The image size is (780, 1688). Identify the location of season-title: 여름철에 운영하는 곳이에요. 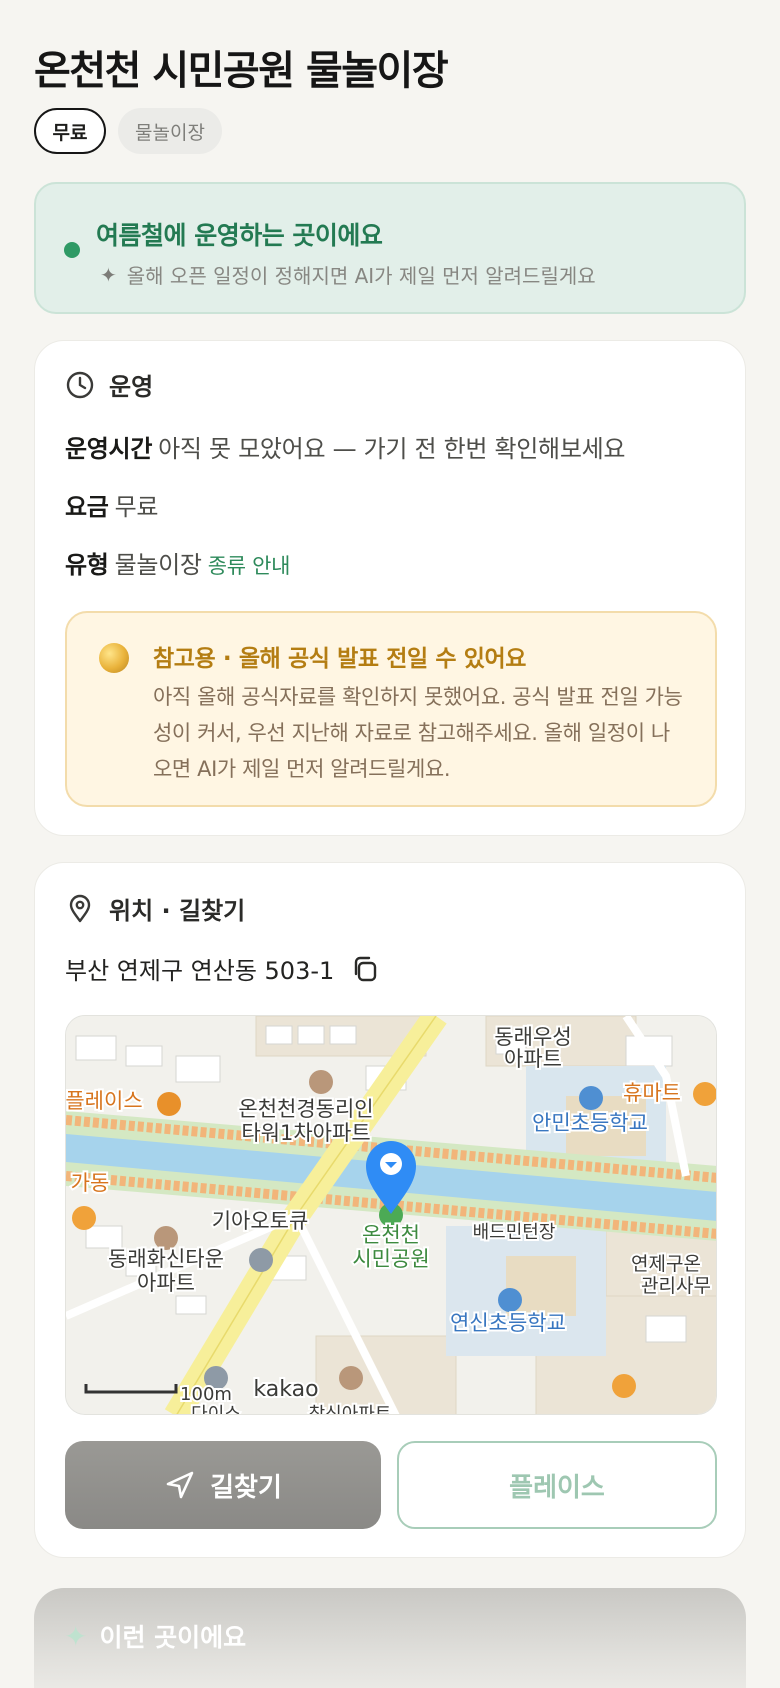
(239, 235).